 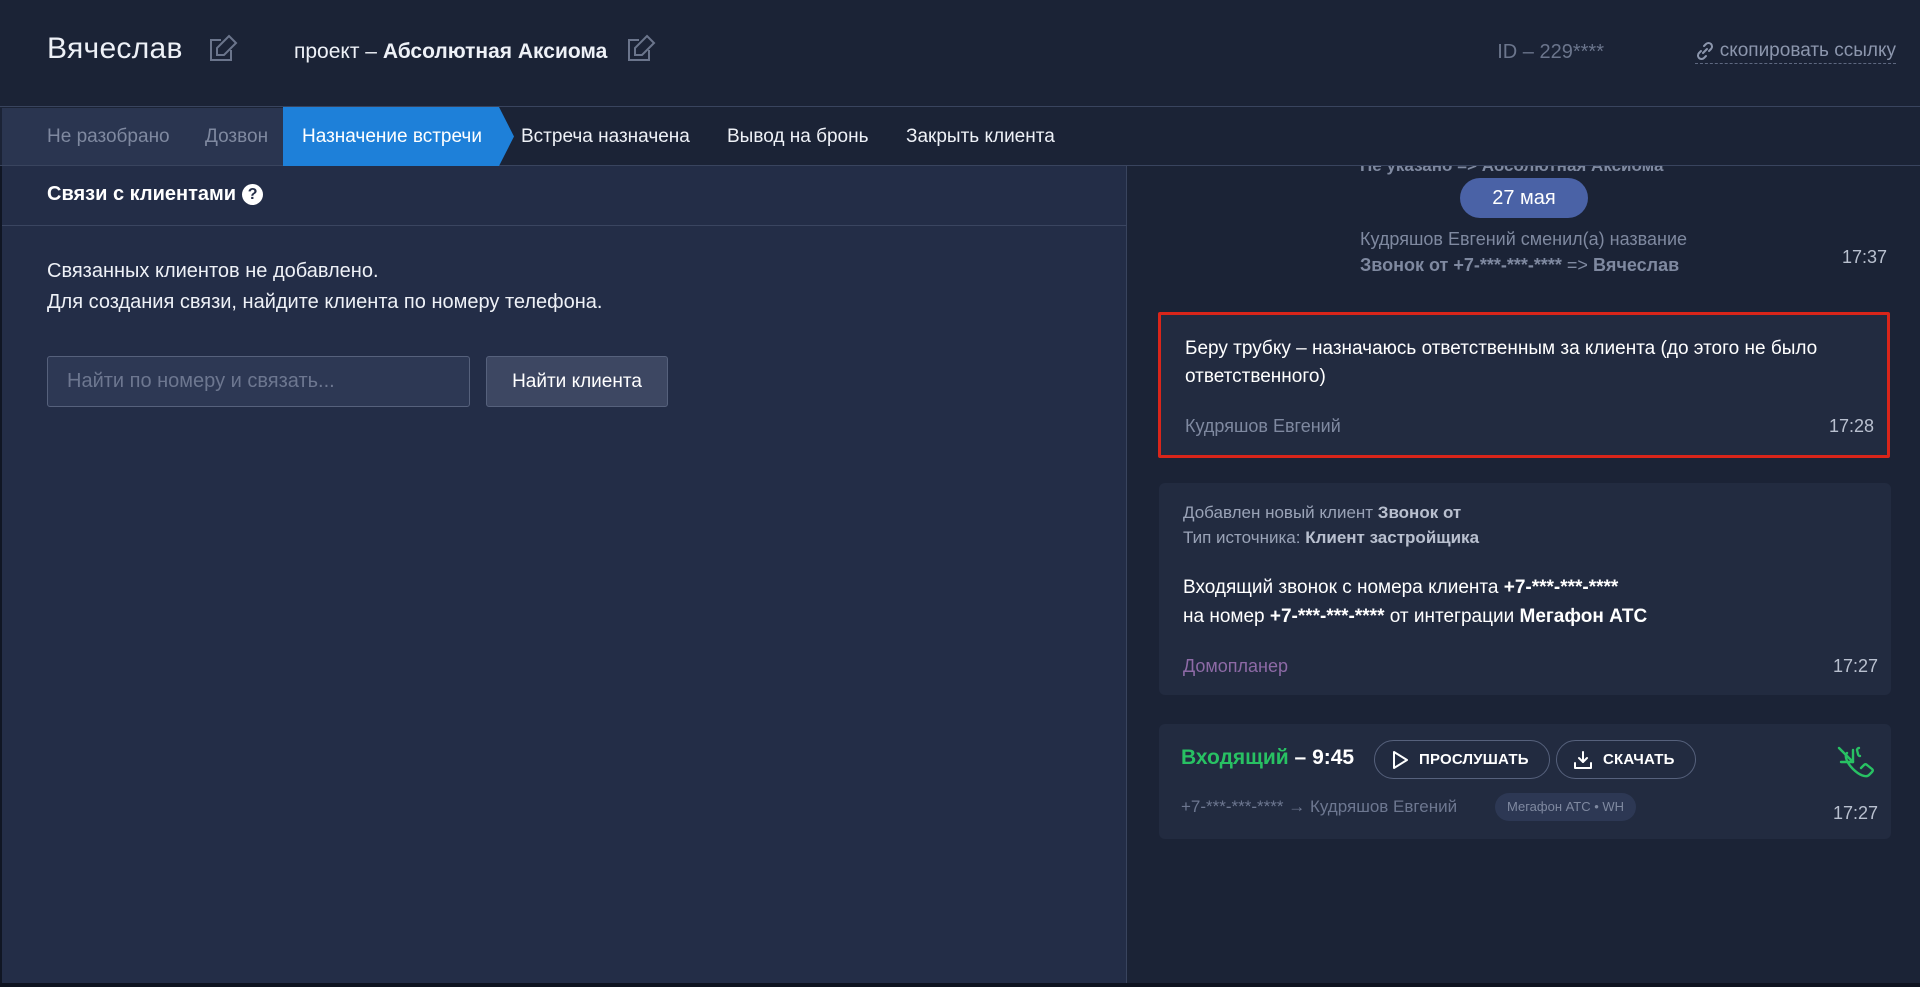 I want to click on stage-close-client: Закрыть клиента, so click(x=980, y=136).